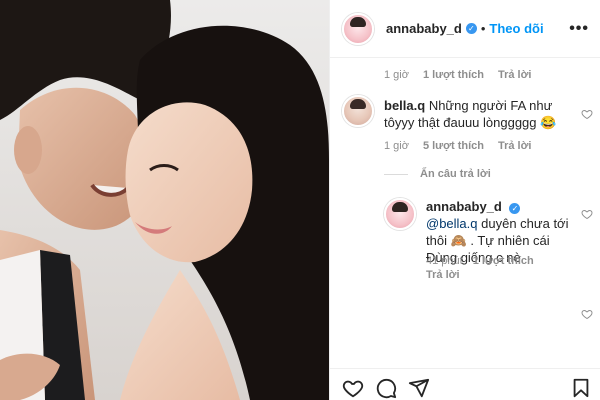  What do you see at coordinates (486, 268) in the screenshot?
I see `reply-meta: 41 phút 1 lượt thích Trả lời` at bounding box center [486, 268].